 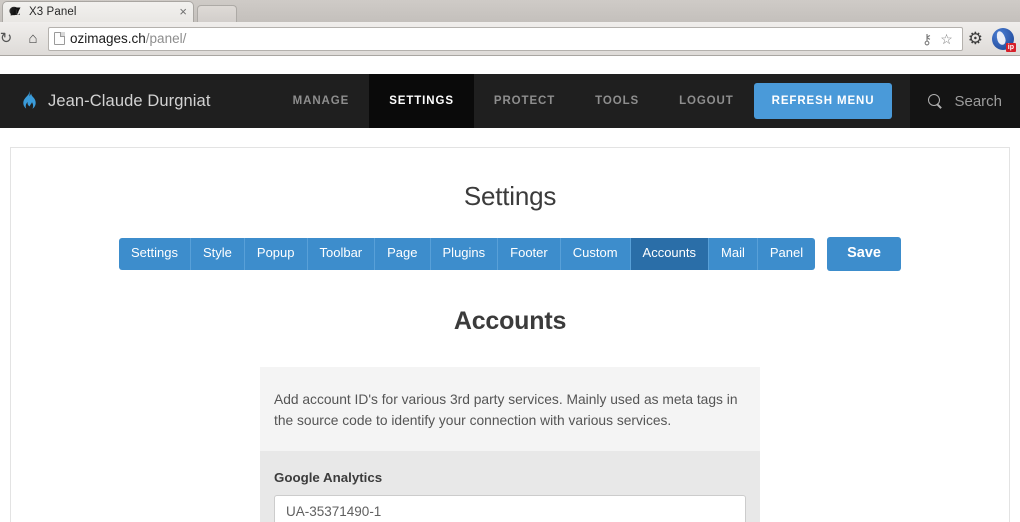 I want to click on reload-button: ↻, so click(x=11, y=39).